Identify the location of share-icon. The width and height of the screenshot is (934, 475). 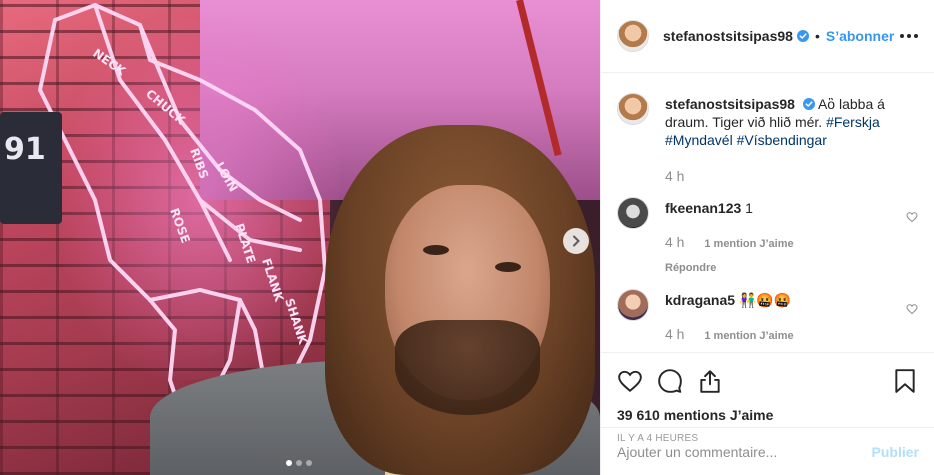
(710, 381).